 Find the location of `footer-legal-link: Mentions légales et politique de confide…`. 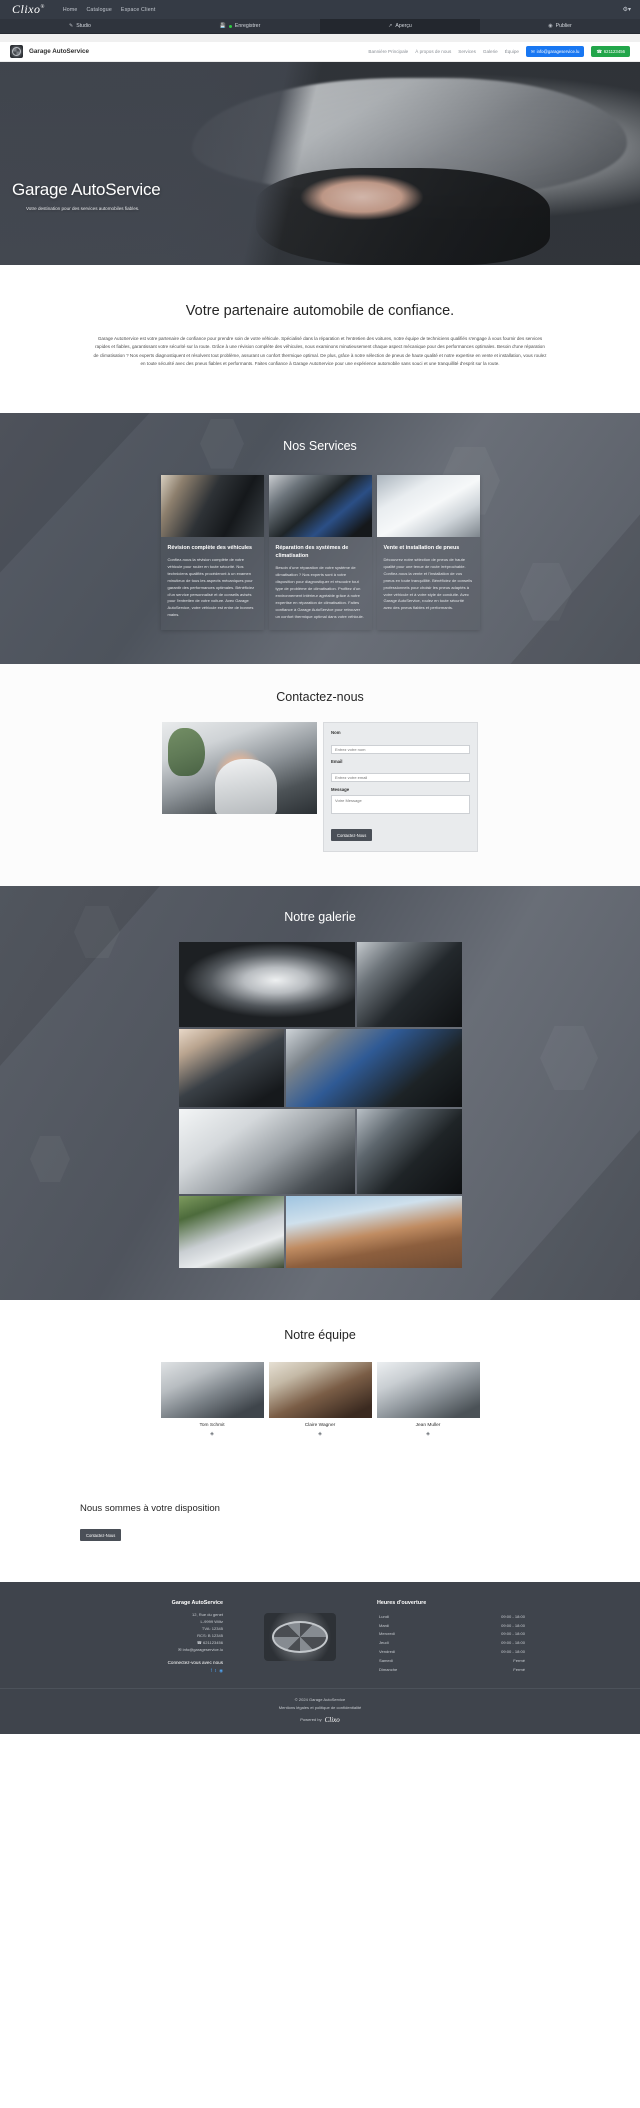

footer-legal-link: Mentions légales et politique de confide… is located at coordinates (320, 1707).